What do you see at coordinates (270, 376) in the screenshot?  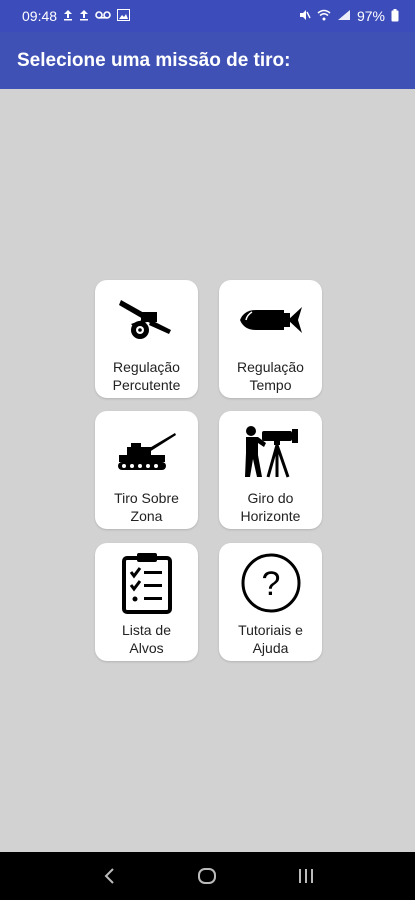 I see `menu-item-label: Regulação Tempo` at bounding box center [270, 376].